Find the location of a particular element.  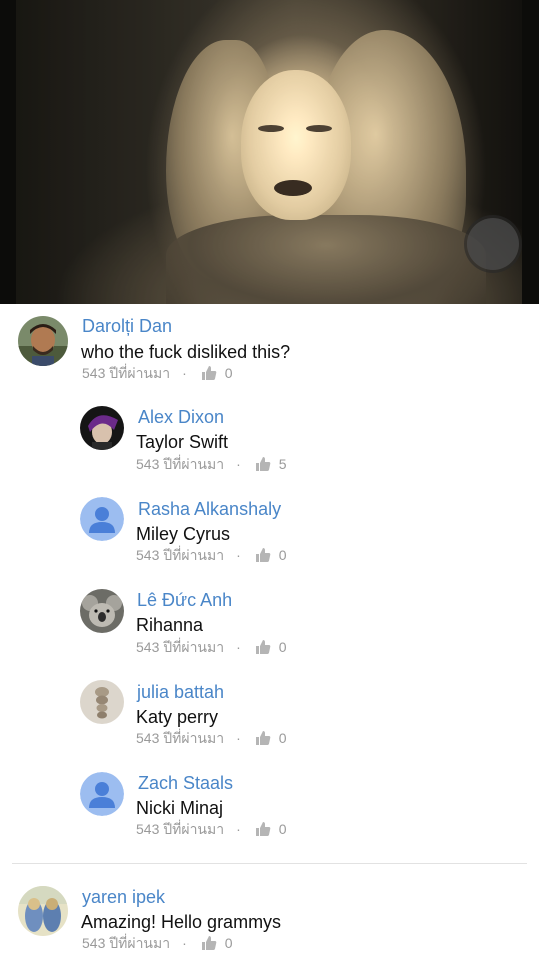

comment-text: Amazing! Hello grammys is located at coordinates (181, 922).